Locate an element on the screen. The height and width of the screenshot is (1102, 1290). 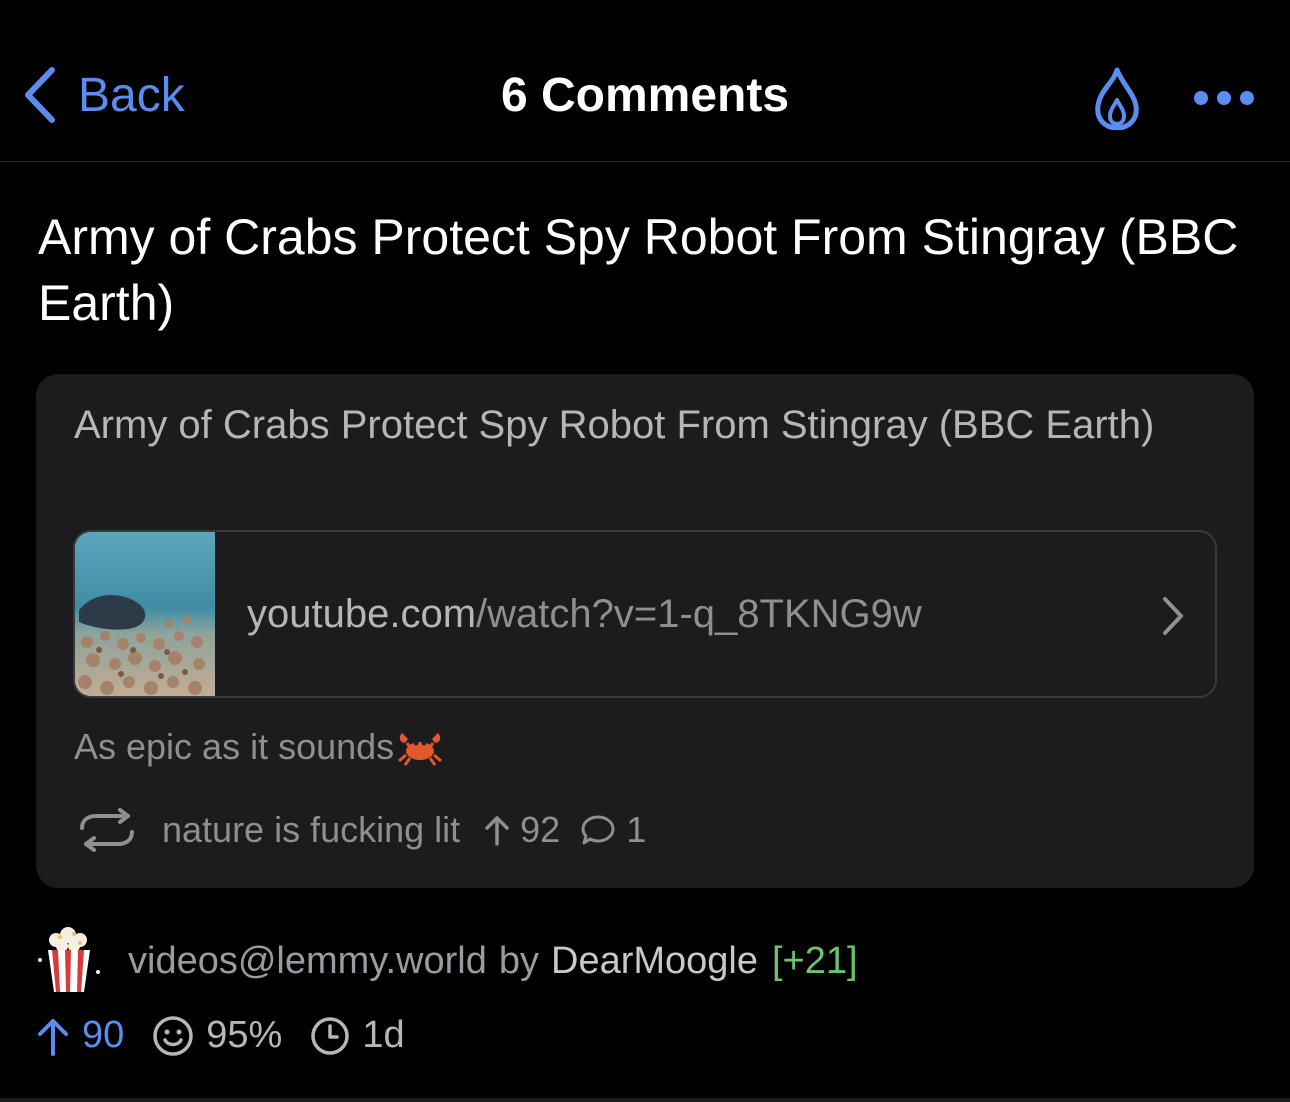
crosspost-upvote-count: 92 is located at coordinates (540, 829).